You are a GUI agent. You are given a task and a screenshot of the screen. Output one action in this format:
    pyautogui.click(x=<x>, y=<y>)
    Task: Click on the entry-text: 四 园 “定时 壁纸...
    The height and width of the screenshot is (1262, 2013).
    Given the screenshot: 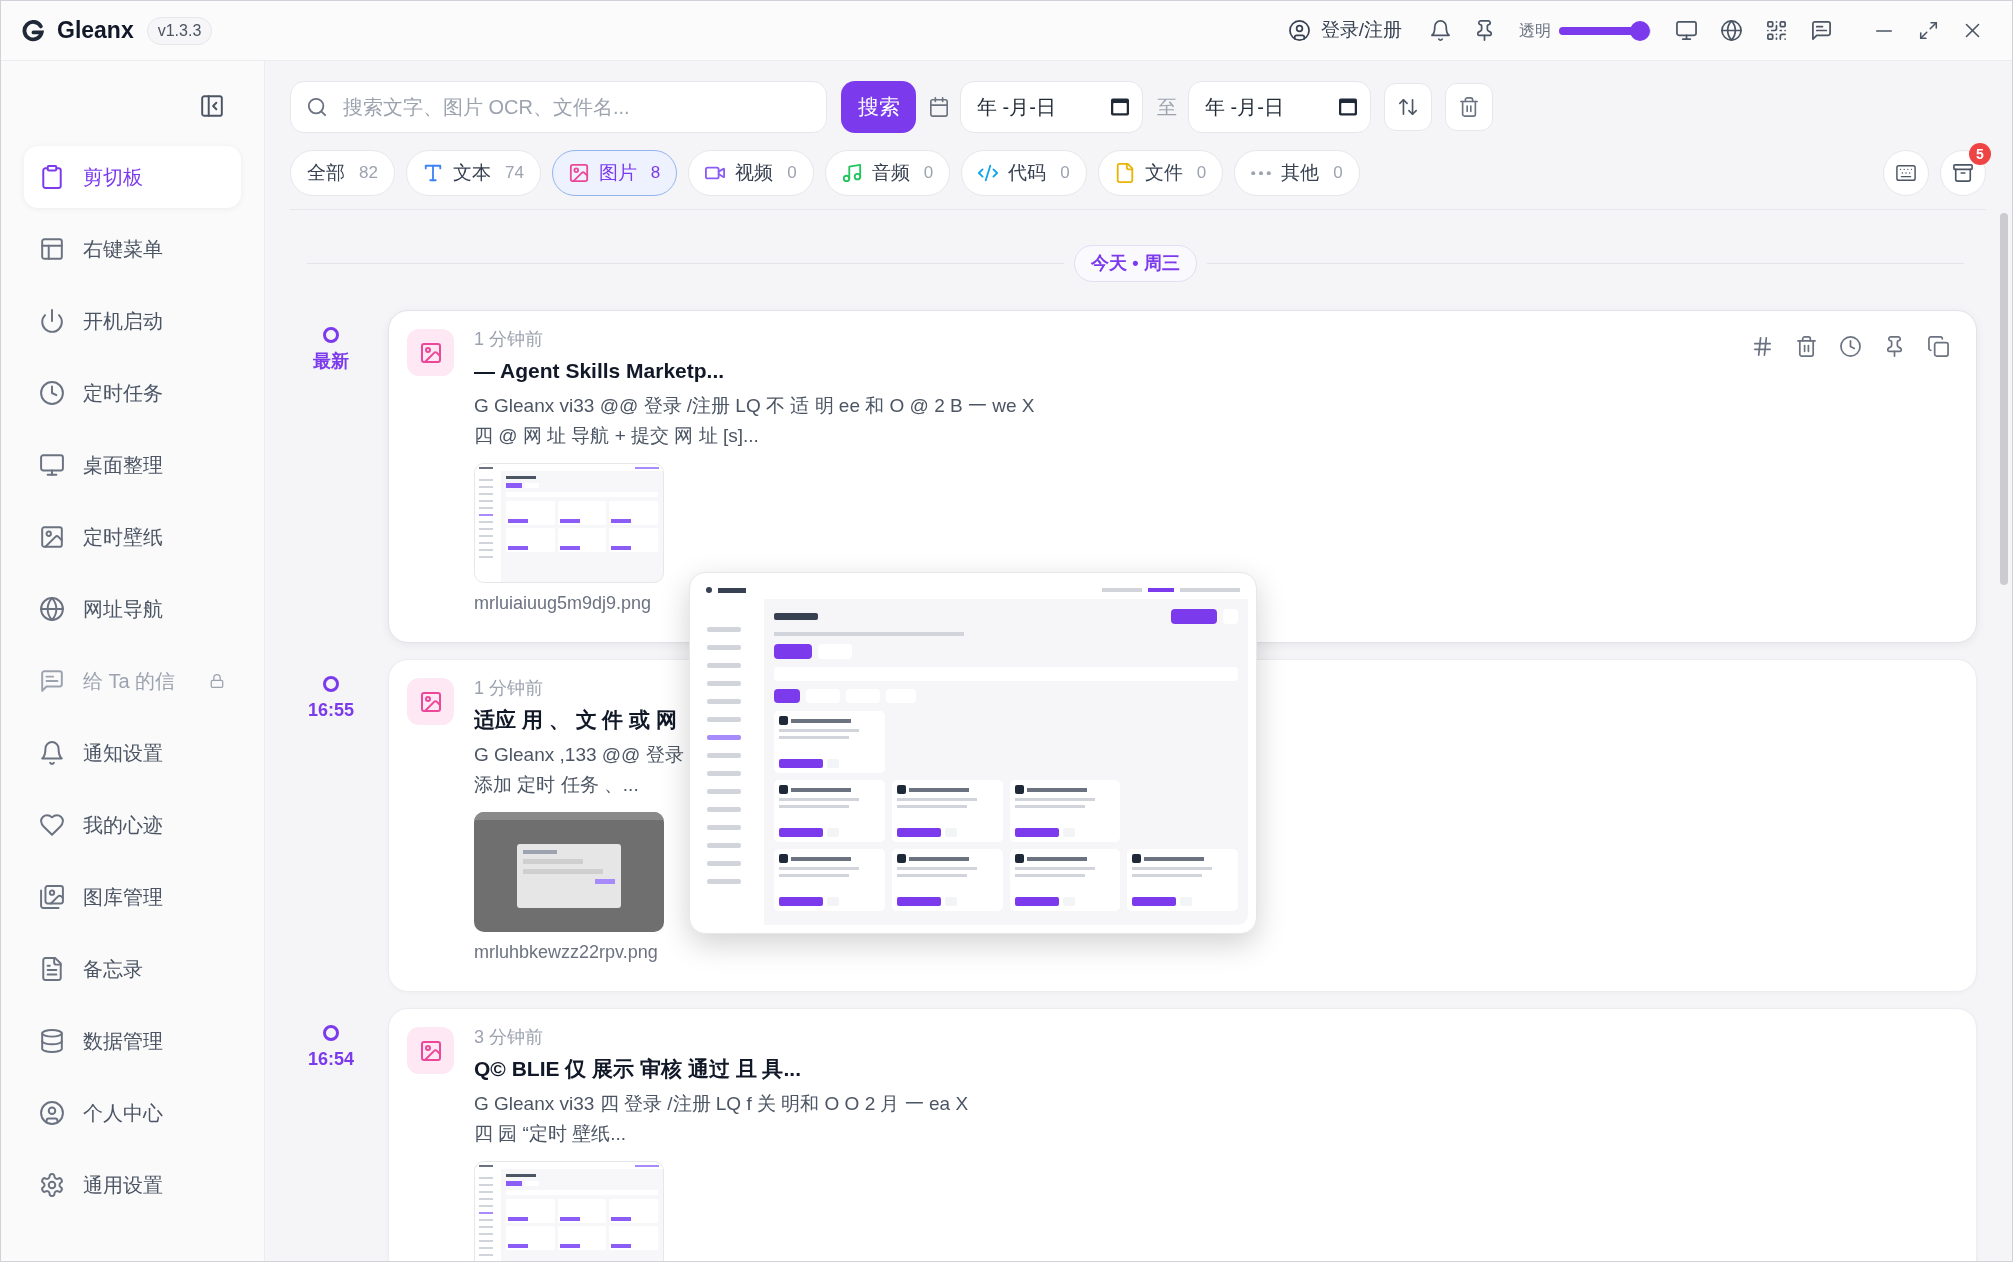 What is the action you would take?
    pyautogui.click(x=550, y=1134)
    